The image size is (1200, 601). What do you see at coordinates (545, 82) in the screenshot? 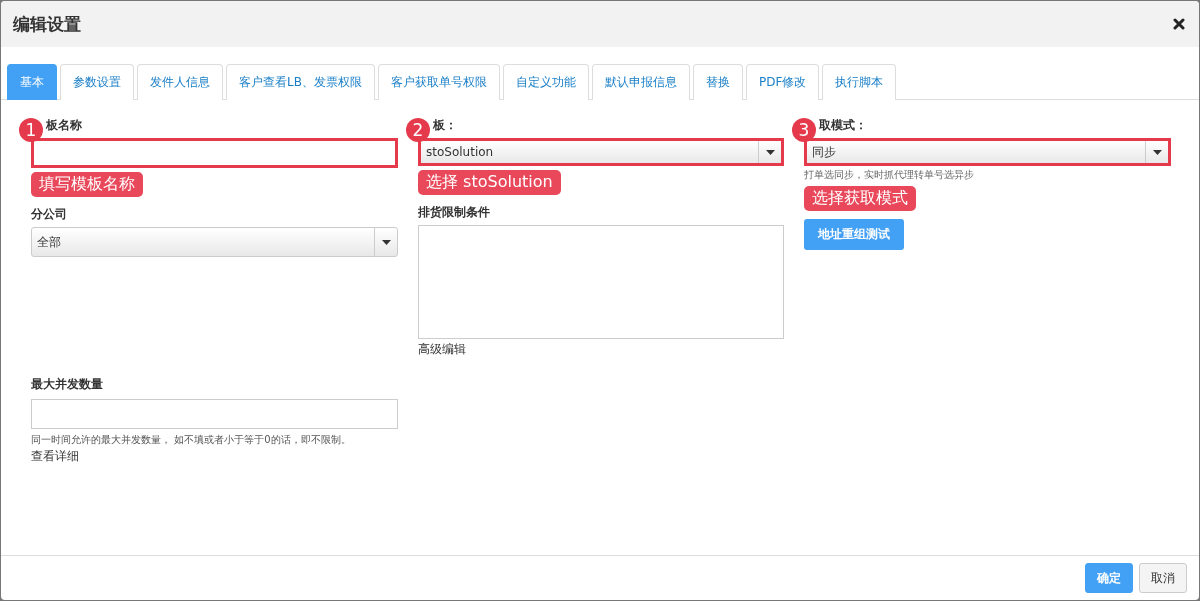
I see `tab: 自定义功能` at bounding box center [545, 82].